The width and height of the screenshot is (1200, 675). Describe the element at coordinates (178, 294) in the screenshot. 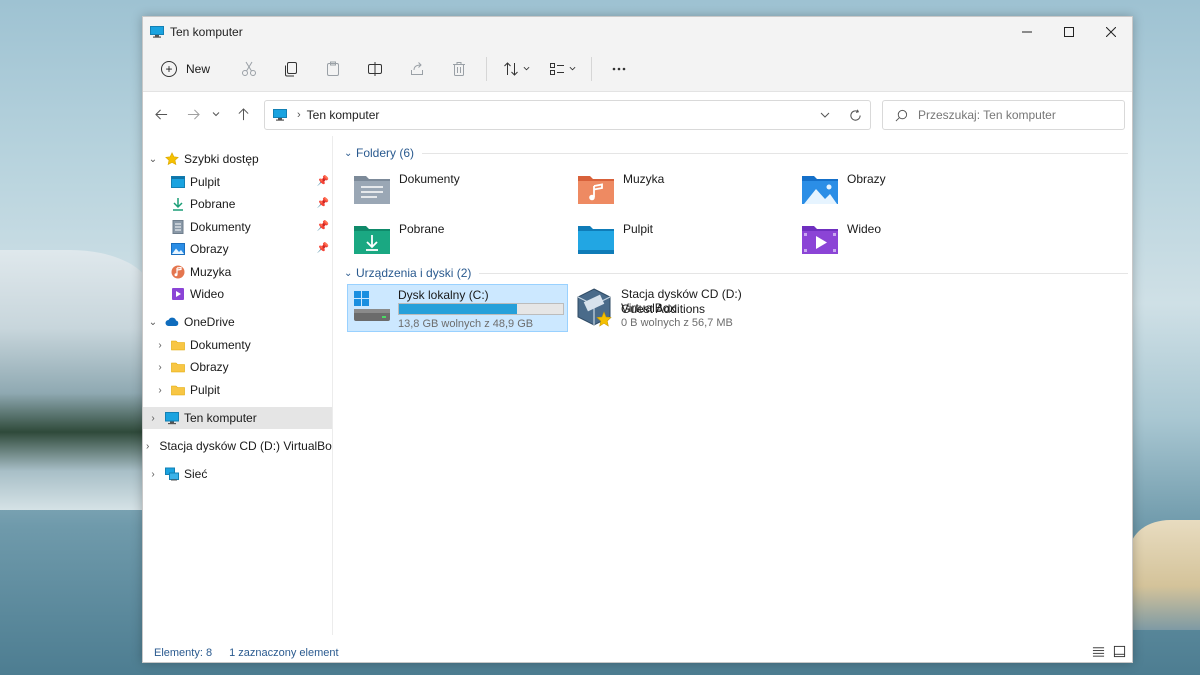

I see `video-icon` at that location.